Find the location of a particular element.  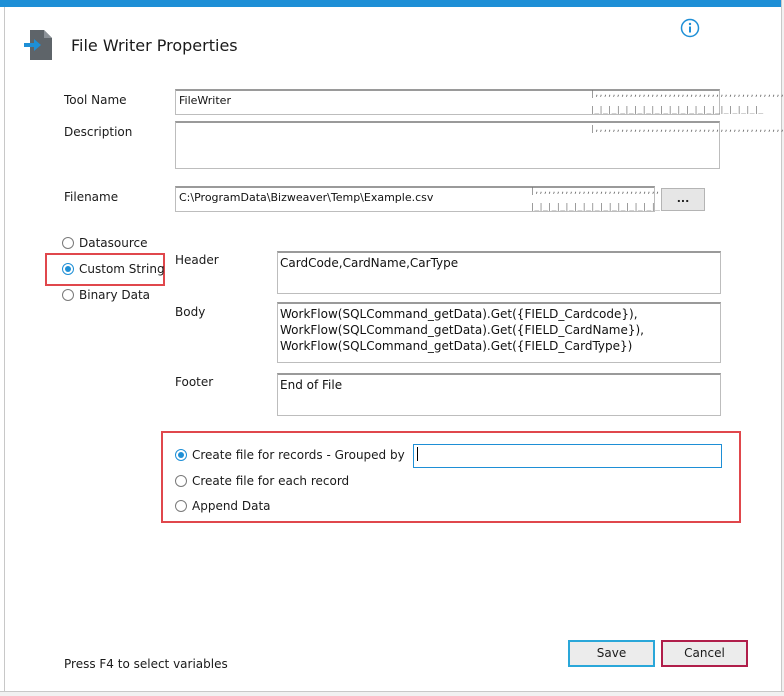

radio-label: Append Data is located at coordinates (231, 506).